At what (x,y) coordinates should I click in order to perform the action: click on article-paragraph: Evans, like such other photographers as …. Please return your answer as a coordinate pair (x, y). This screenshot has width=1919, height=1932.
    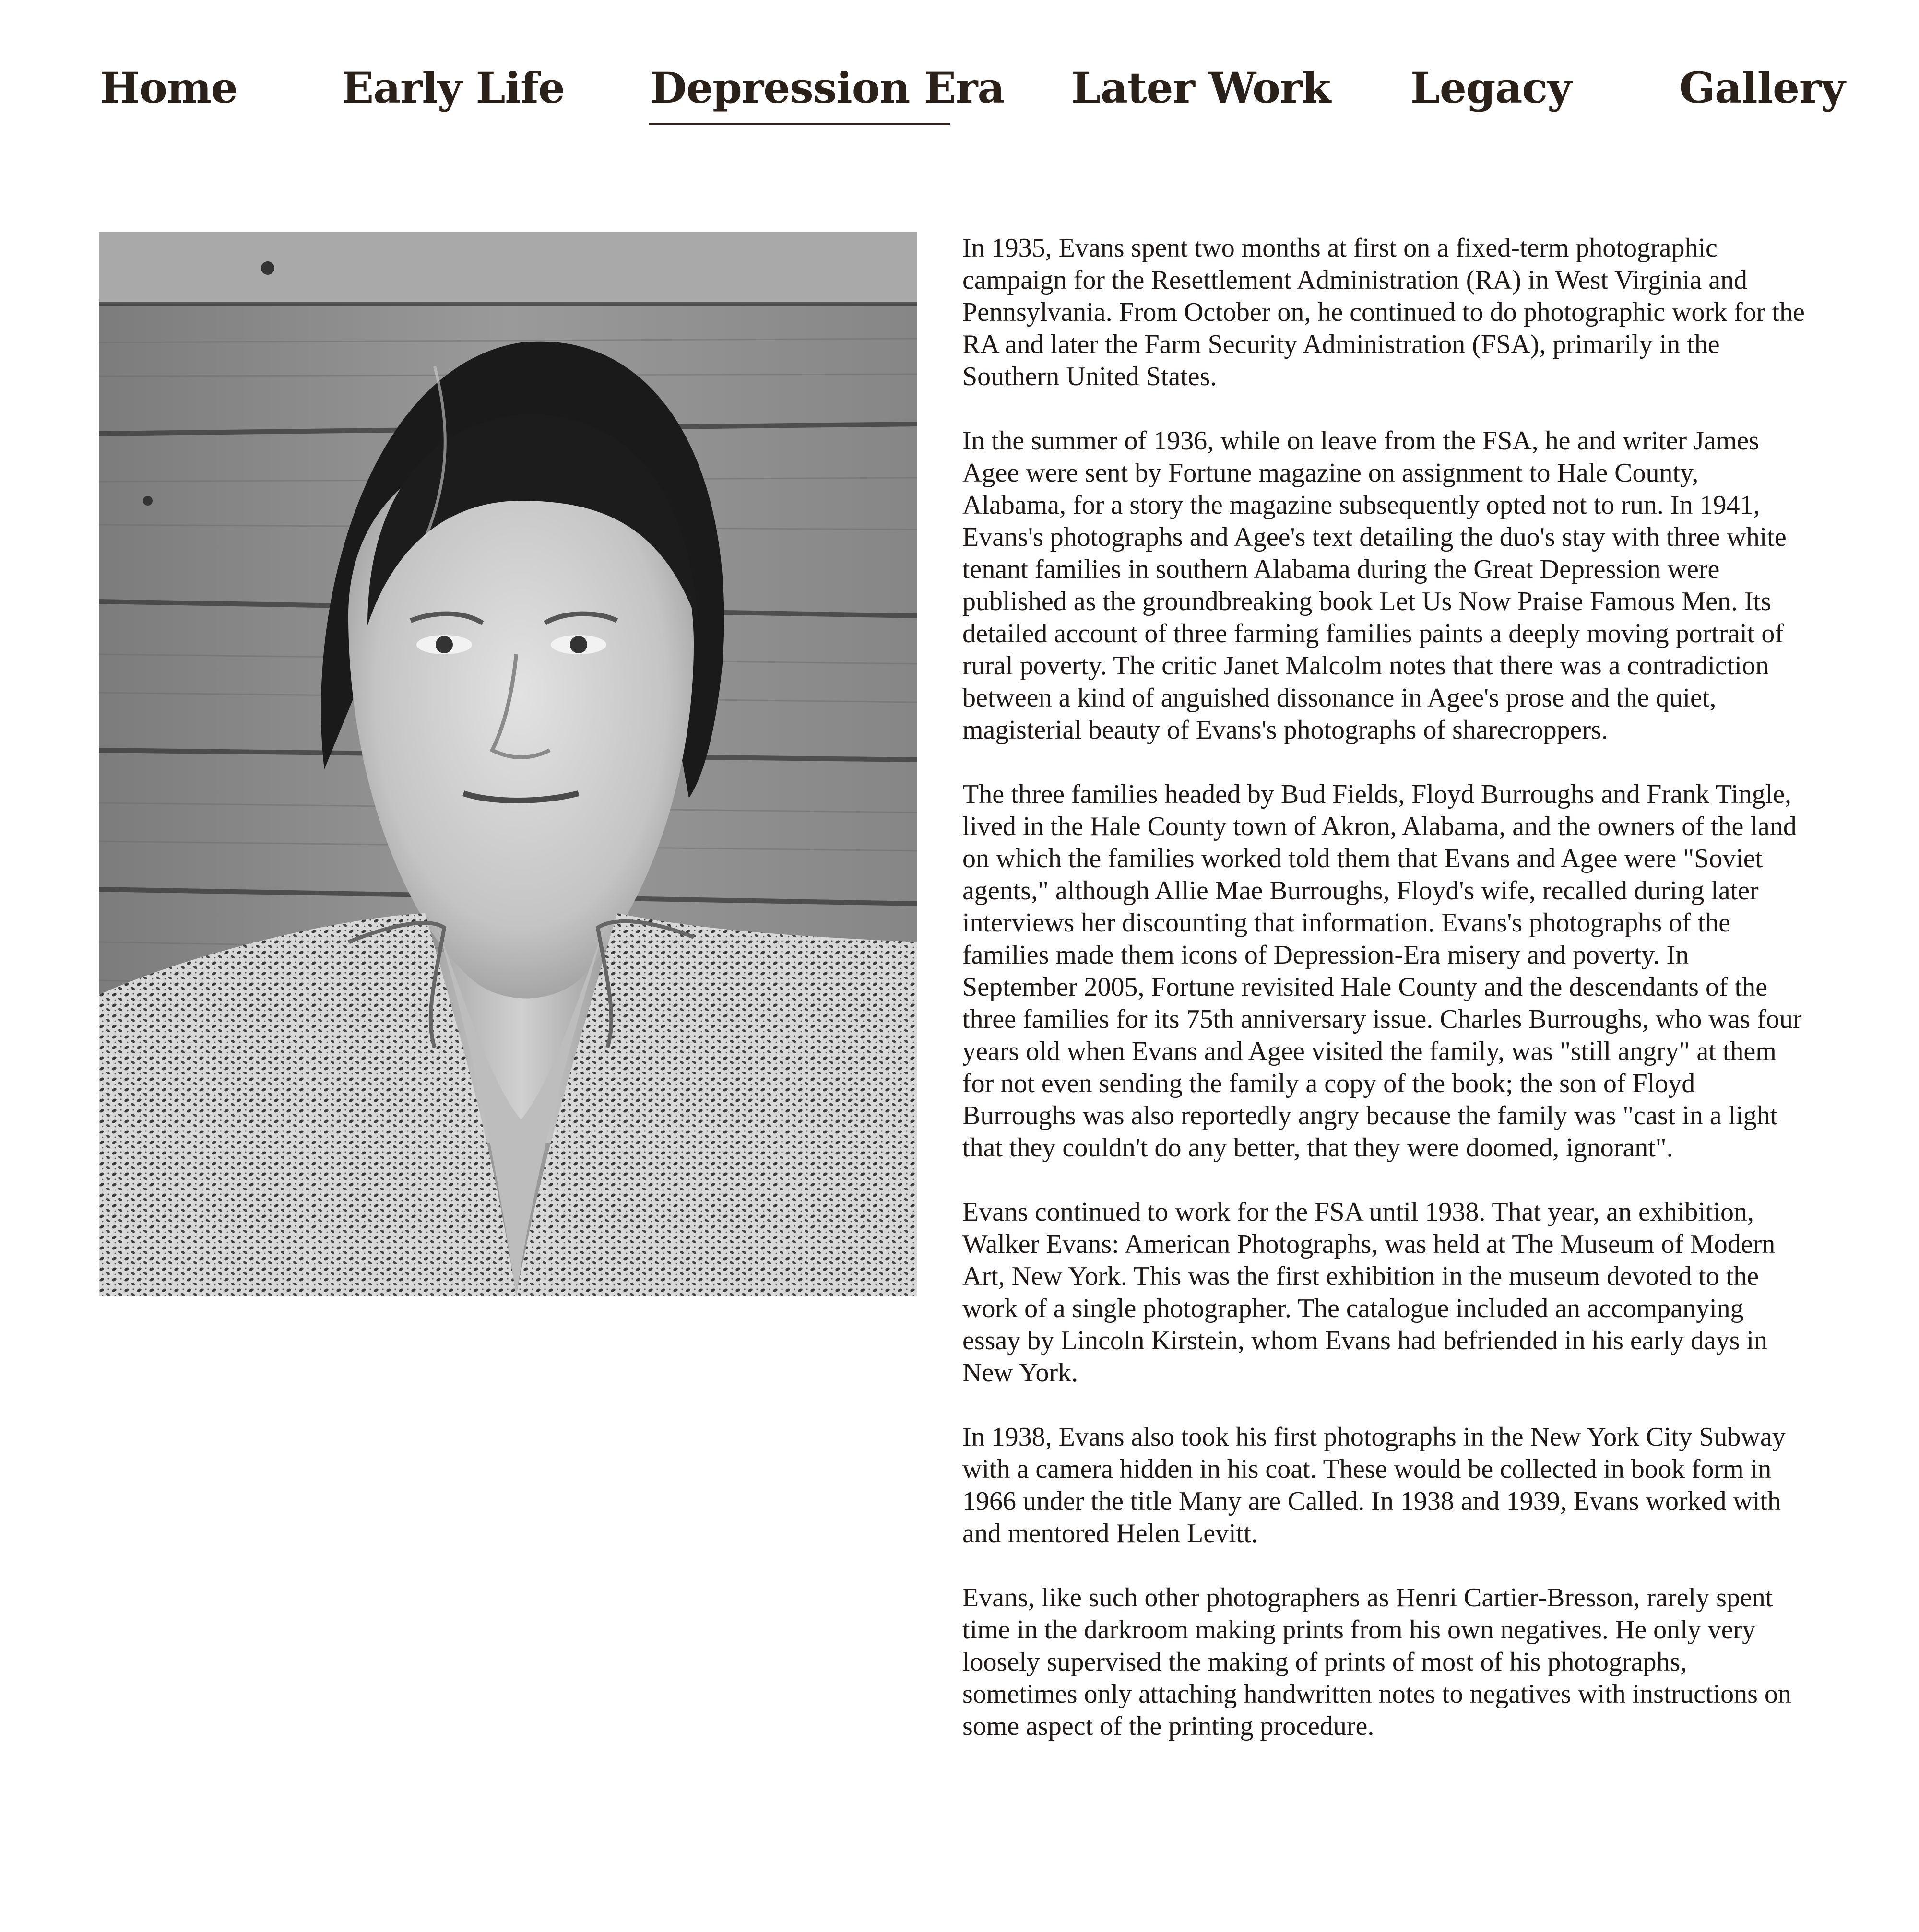
    Looking at the image, I should click on (1377, 1662).